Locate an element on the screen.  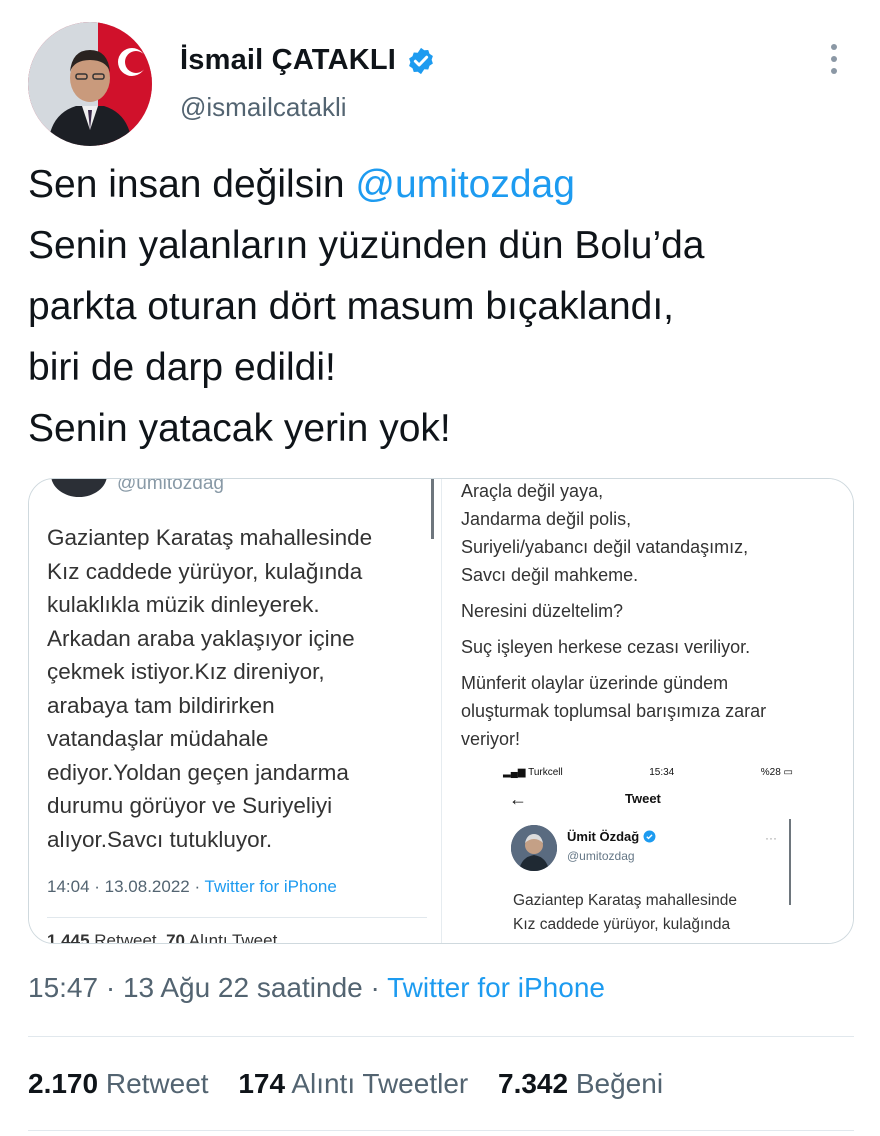
screenshot-divider is located at coordinates (237, 917).